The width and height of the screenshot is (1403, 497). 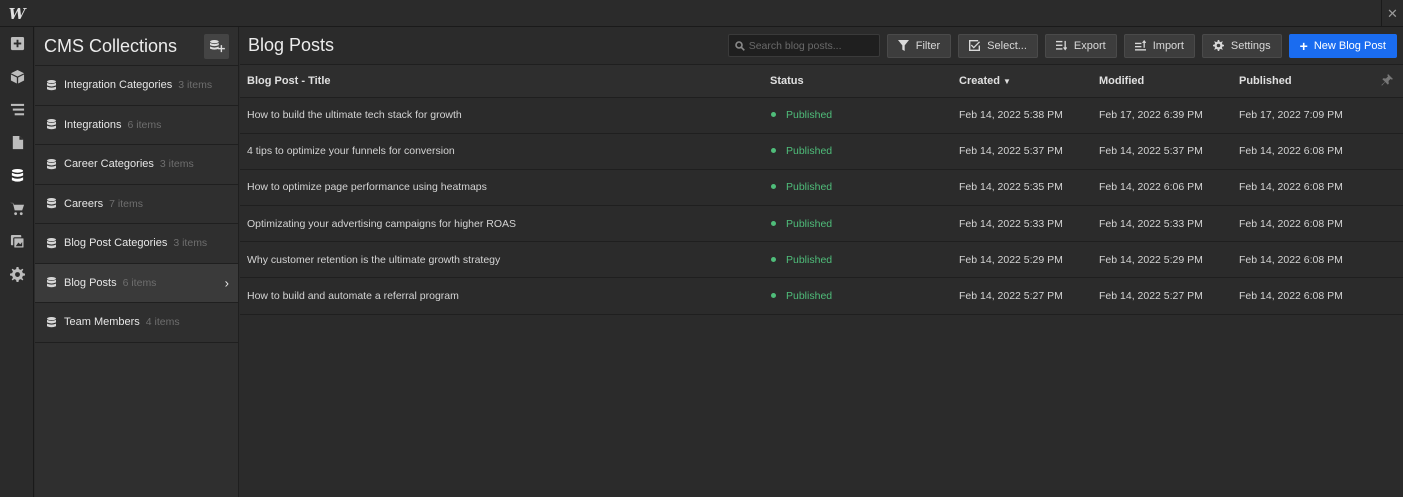 I want to click on collections-title: CMS Collections, so click(x=111, y=45).